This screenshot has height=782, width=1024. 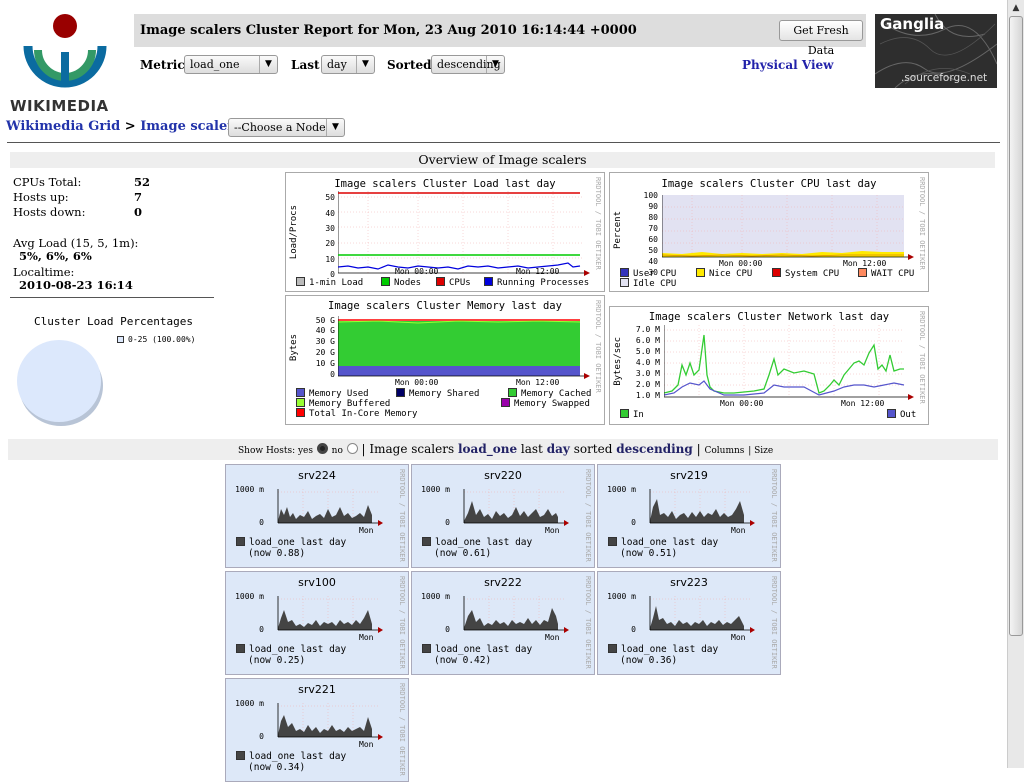 What do you see at coordinates (286, 127) in the screenshot?
I see `node-select: --Choose a Node ▼` at bounding box center [286, 127].